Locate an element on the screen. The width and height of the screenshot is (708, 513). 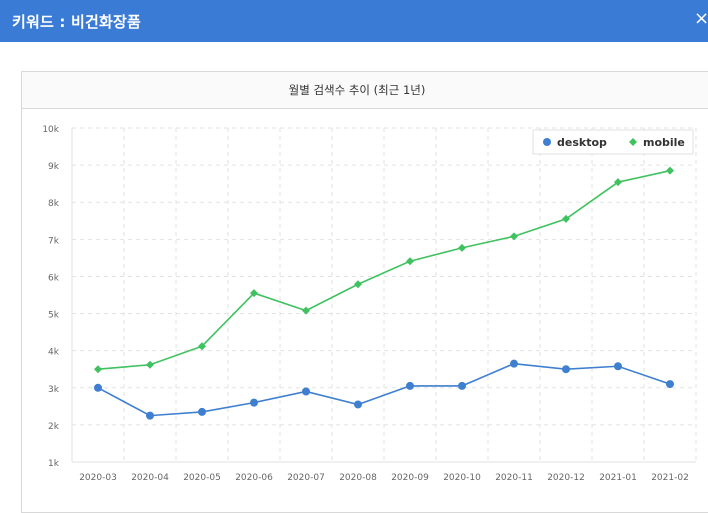
y-tick-label: 10k is located at coordinates (50, 130).